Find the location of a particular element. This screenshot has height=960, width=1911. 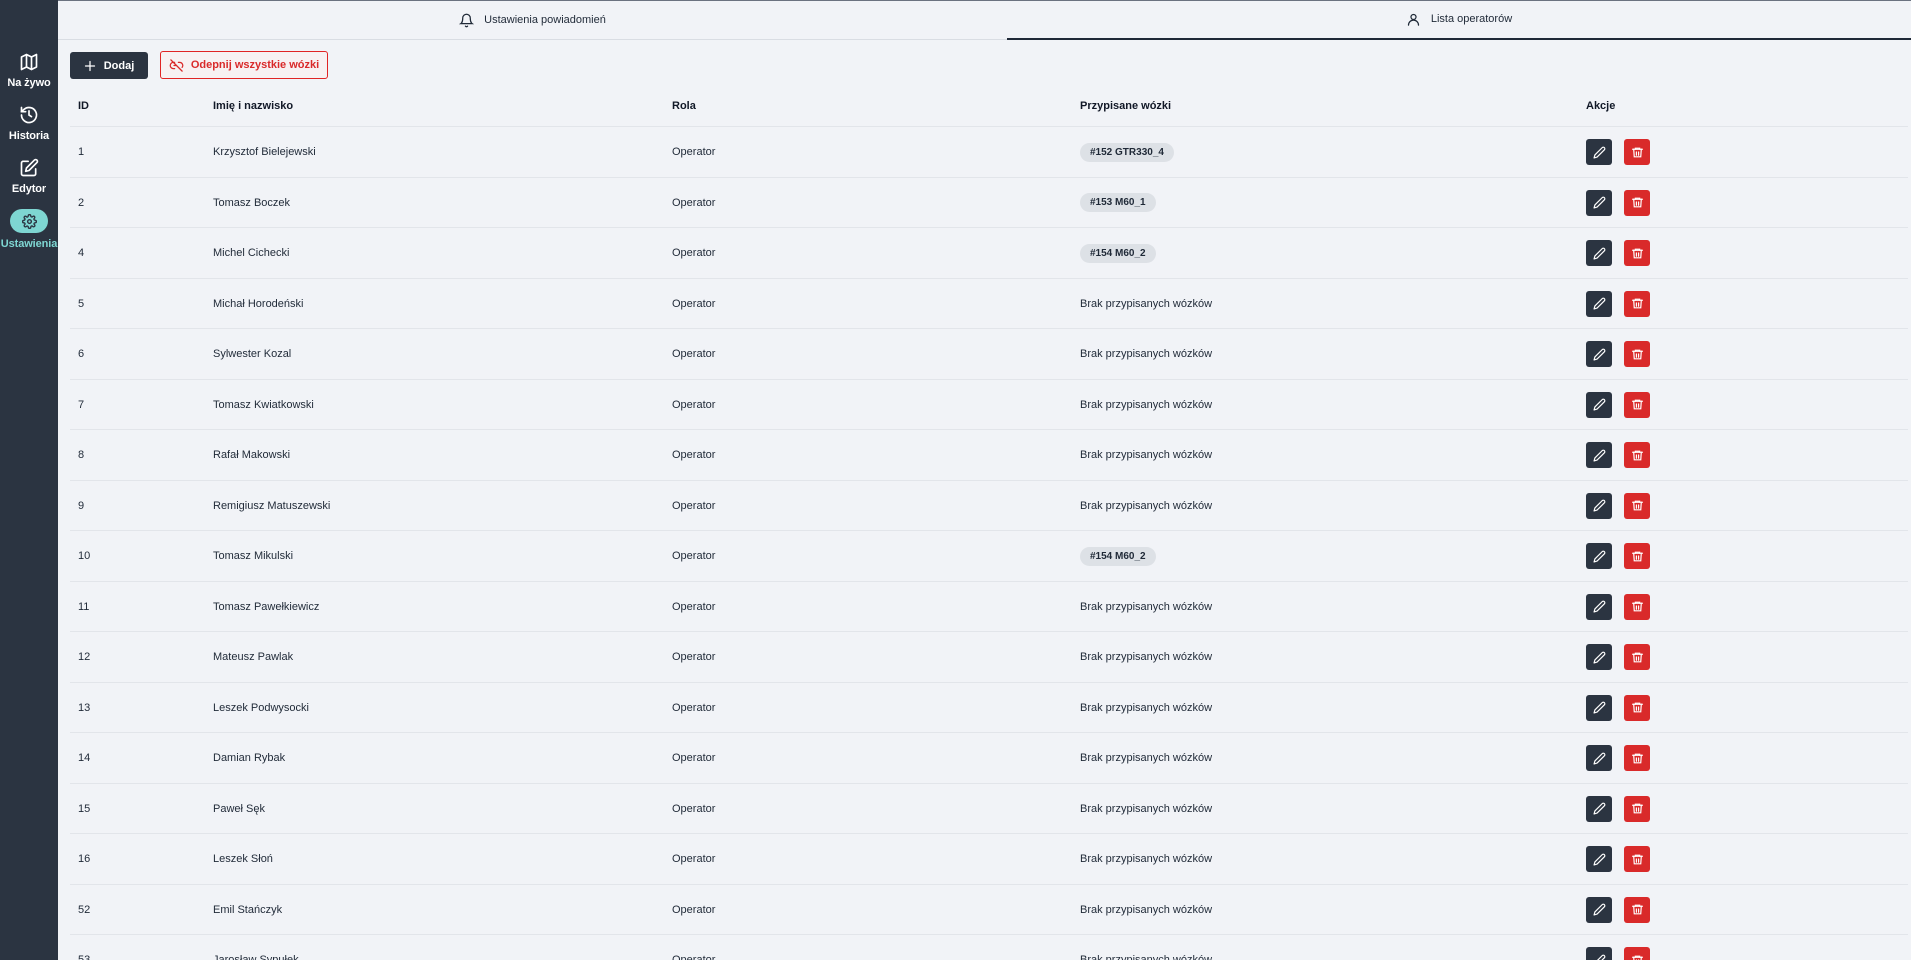

table-row: 4 Michel Cichecki Operator #154 M60_2 is located at coordinates (989, 253).